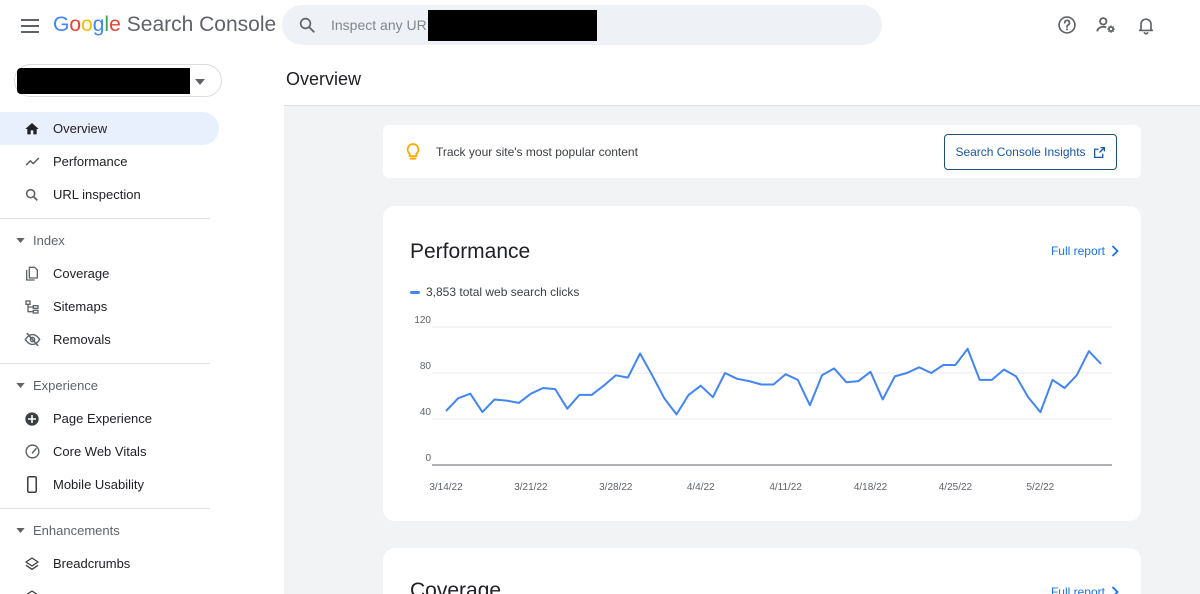  Describe the element at coordinates (32, 419) in the screenshot. I see `add-circle-icon` at that location.